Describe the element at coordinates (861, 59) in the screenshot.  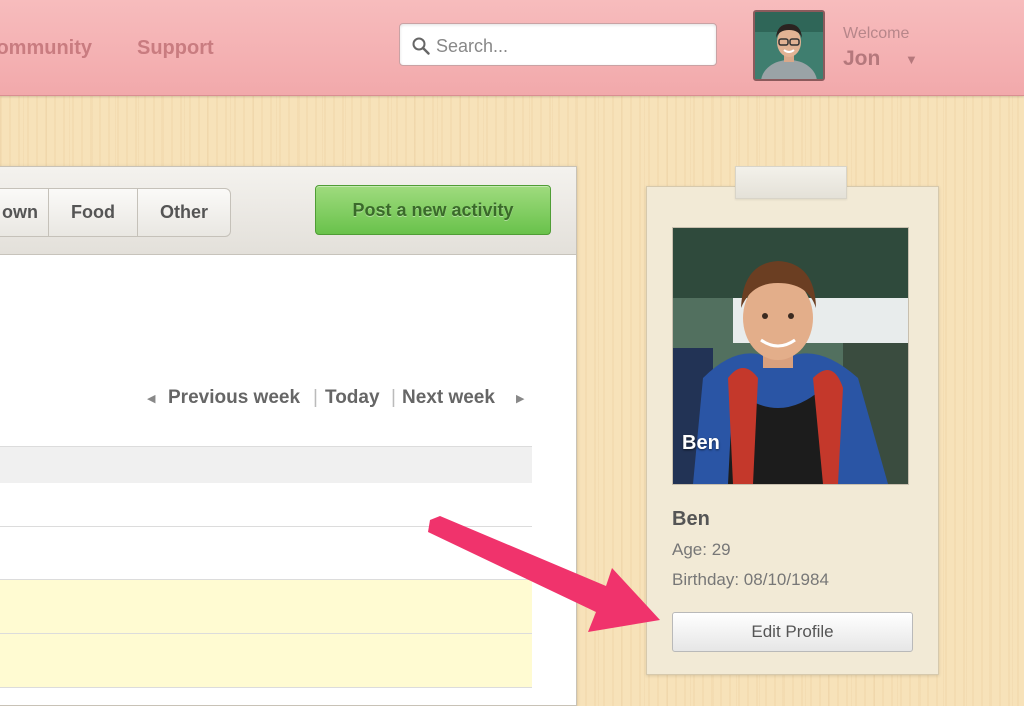
I see `user-name: Jon` at that location.